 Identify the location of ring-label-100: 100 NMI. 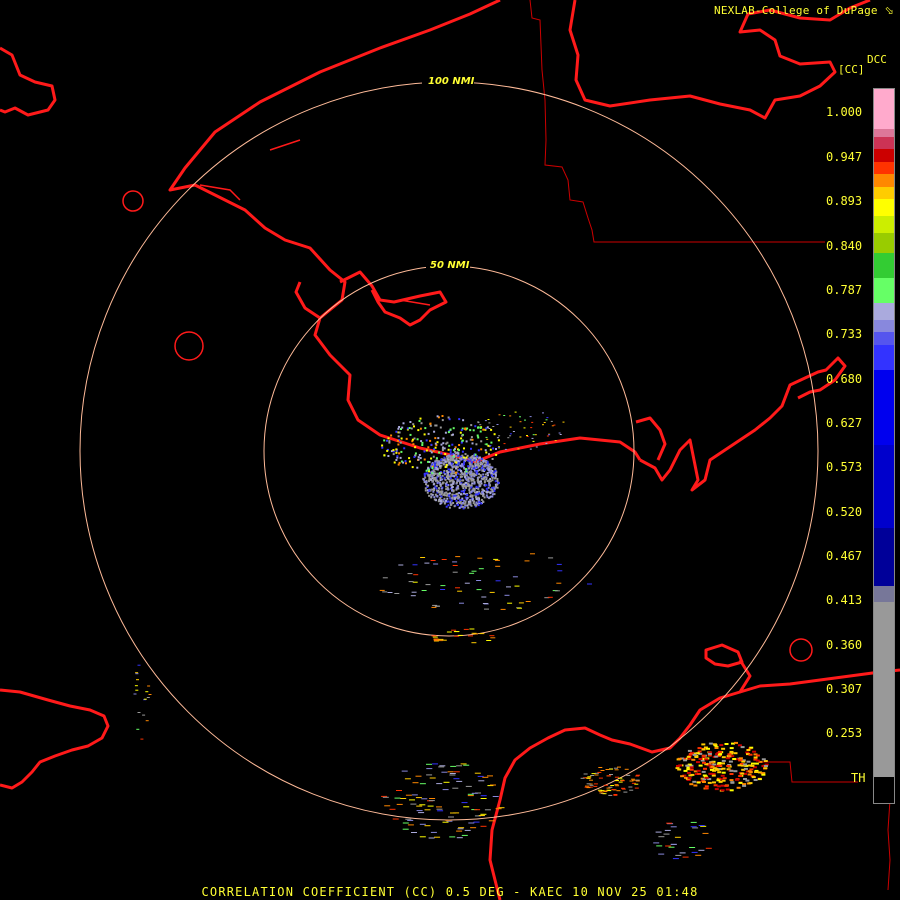
(451, 81).